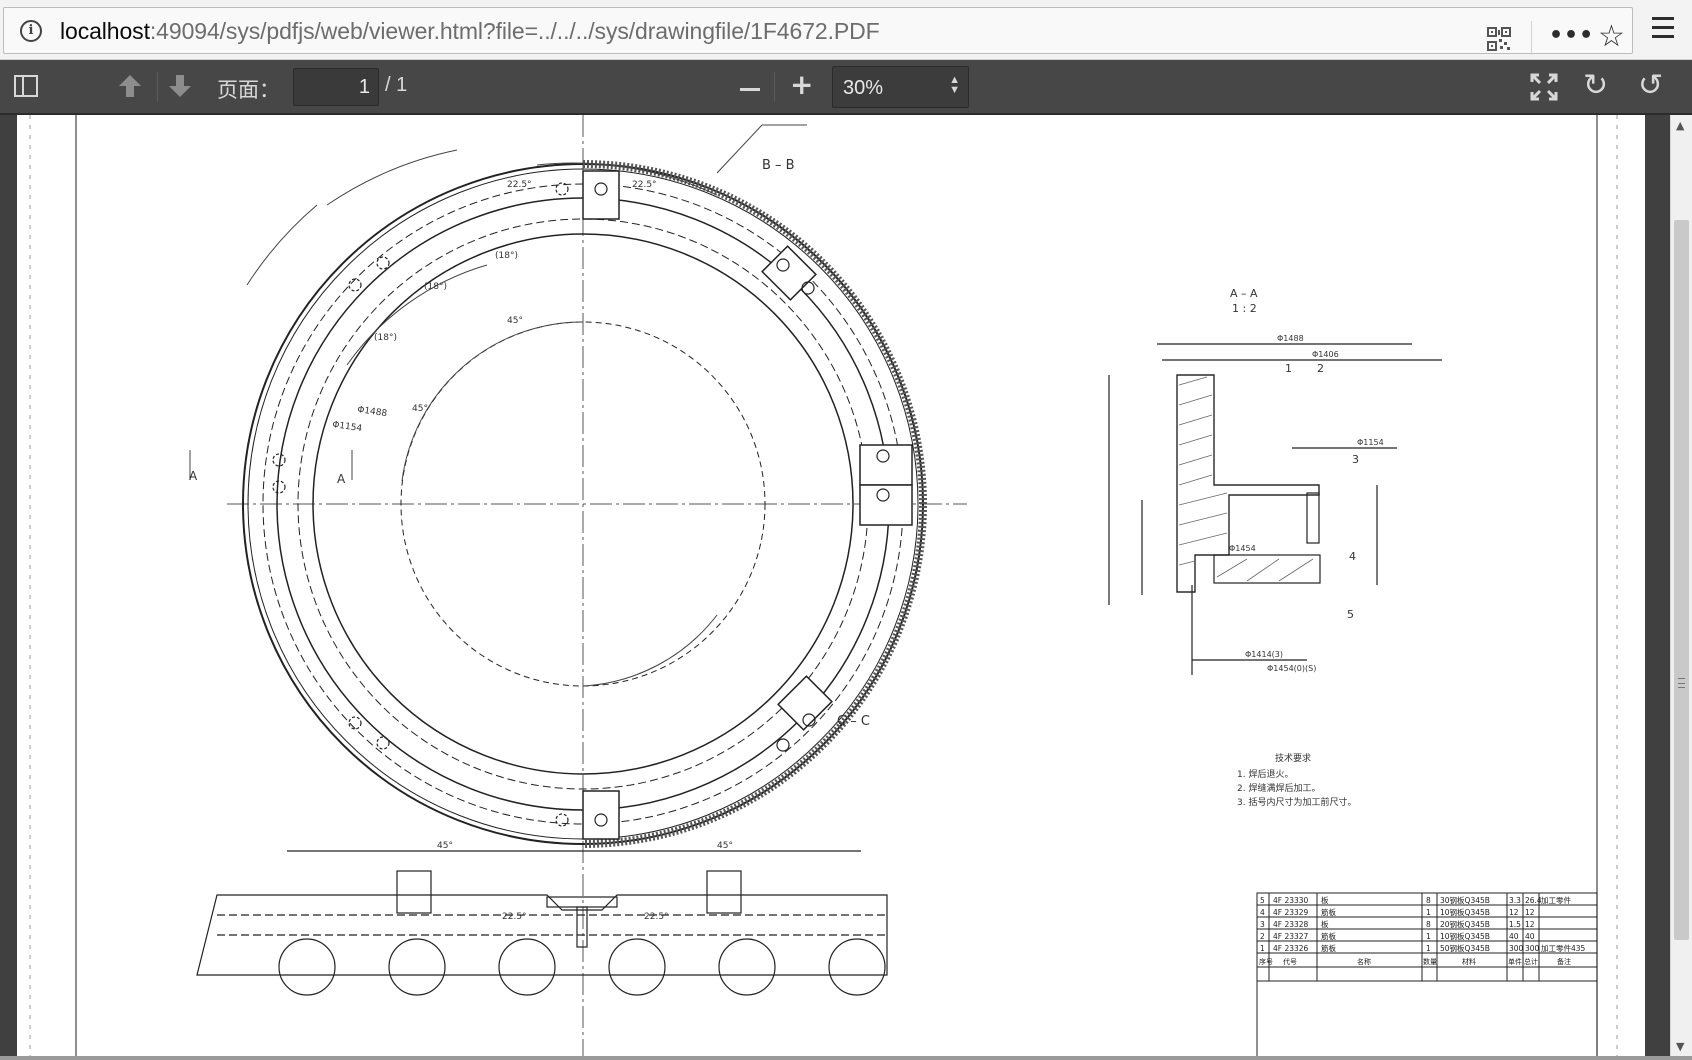 This screenshot has height=1060, width=1692. What do you see at coordinates (1680, 1046) in the screenshot?
I see `scroll-down-icon: ▼` at bounding box center [1680, 1046].